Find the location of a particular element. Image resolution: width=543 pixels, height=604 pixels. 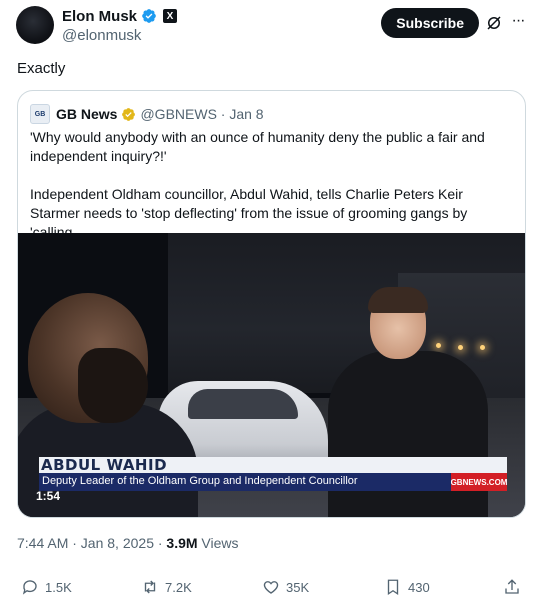

repost-icon is located at coordinates (150, 587).